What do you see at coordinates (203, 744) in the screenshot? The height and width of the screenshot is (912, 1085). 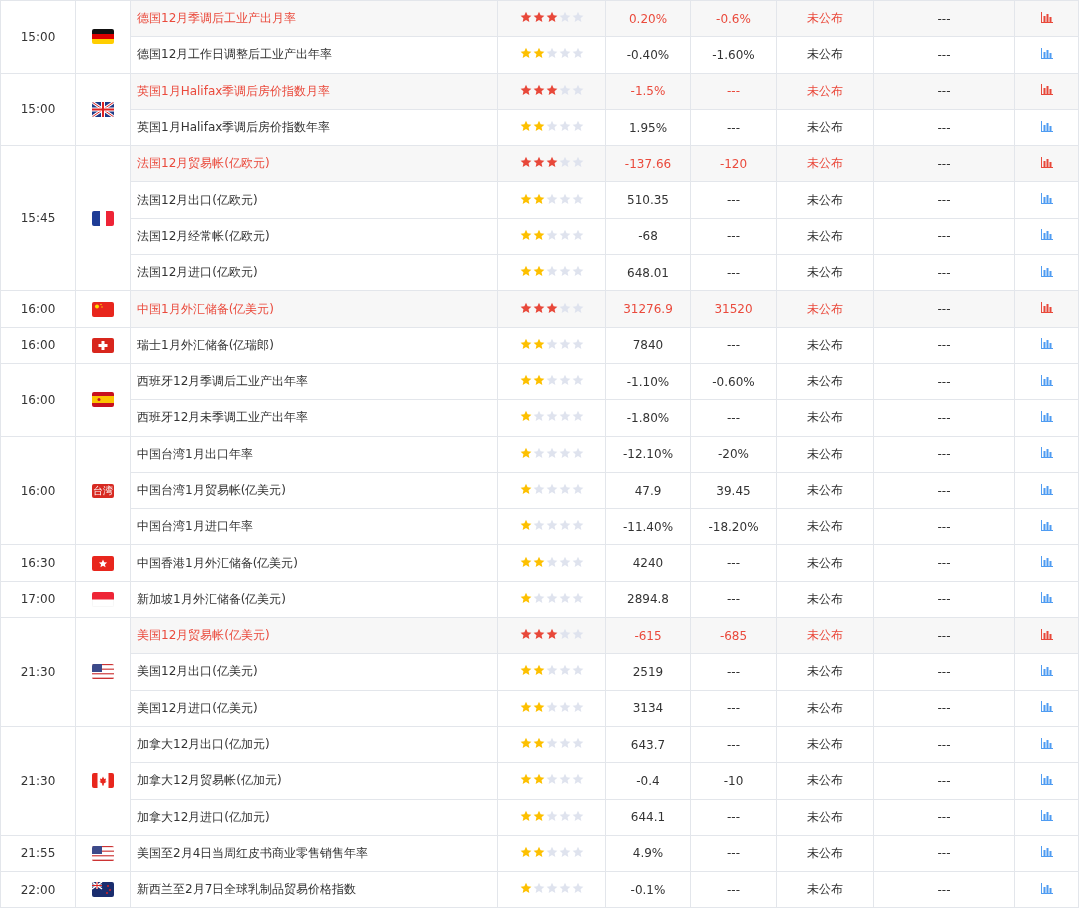 I see `event-name: 加拿大12月出口(亿加元)` at bounding box center [203, 744].